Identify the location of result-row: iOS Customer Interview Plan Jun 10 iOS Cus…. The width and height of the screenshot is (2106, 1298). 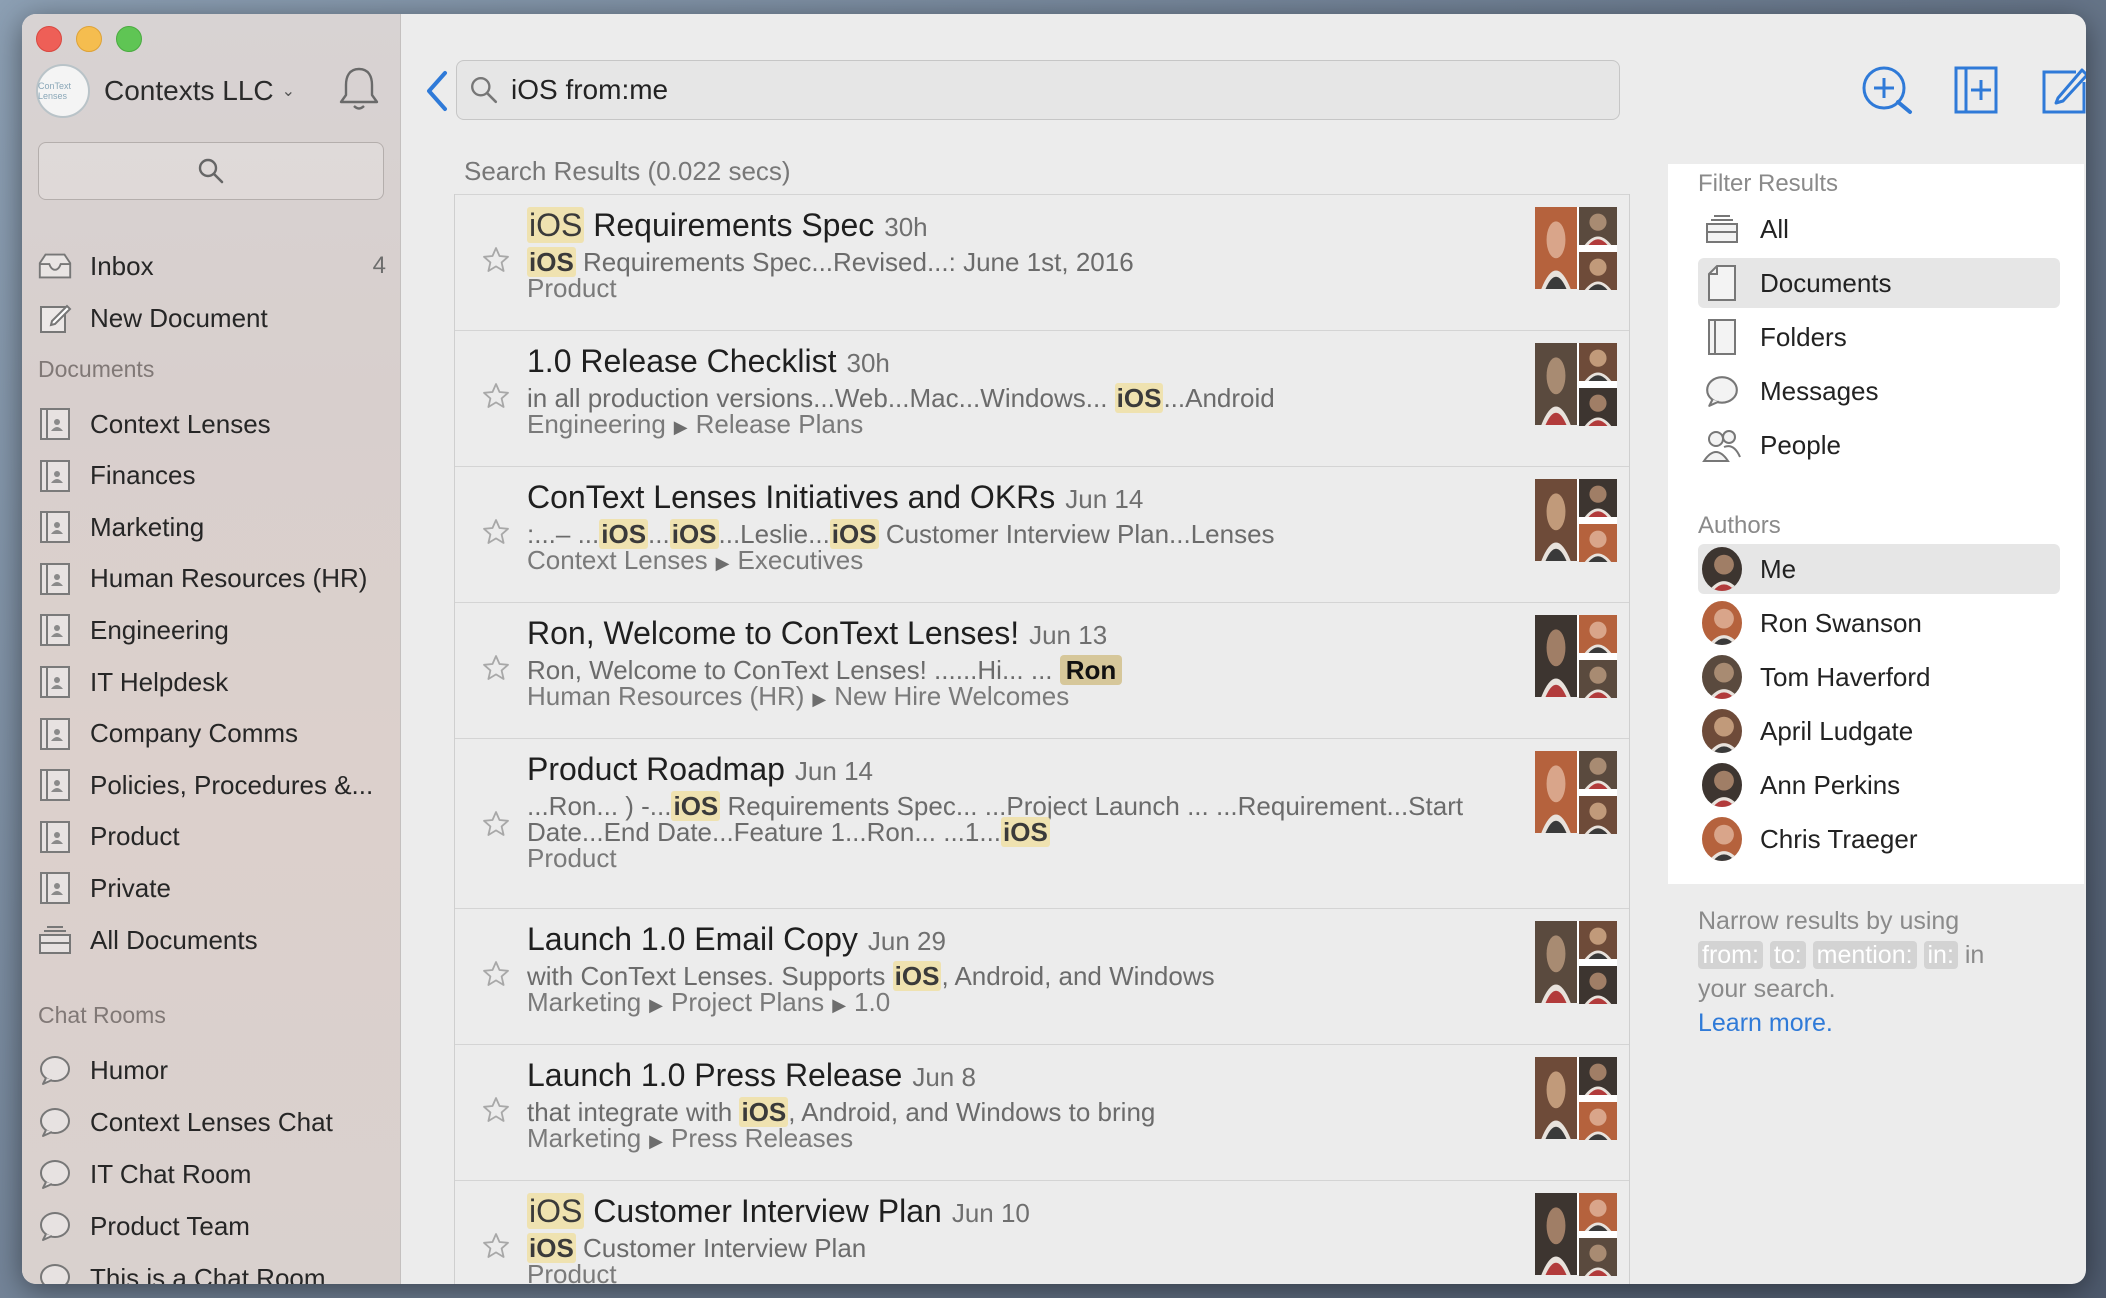
(1042, 1232).